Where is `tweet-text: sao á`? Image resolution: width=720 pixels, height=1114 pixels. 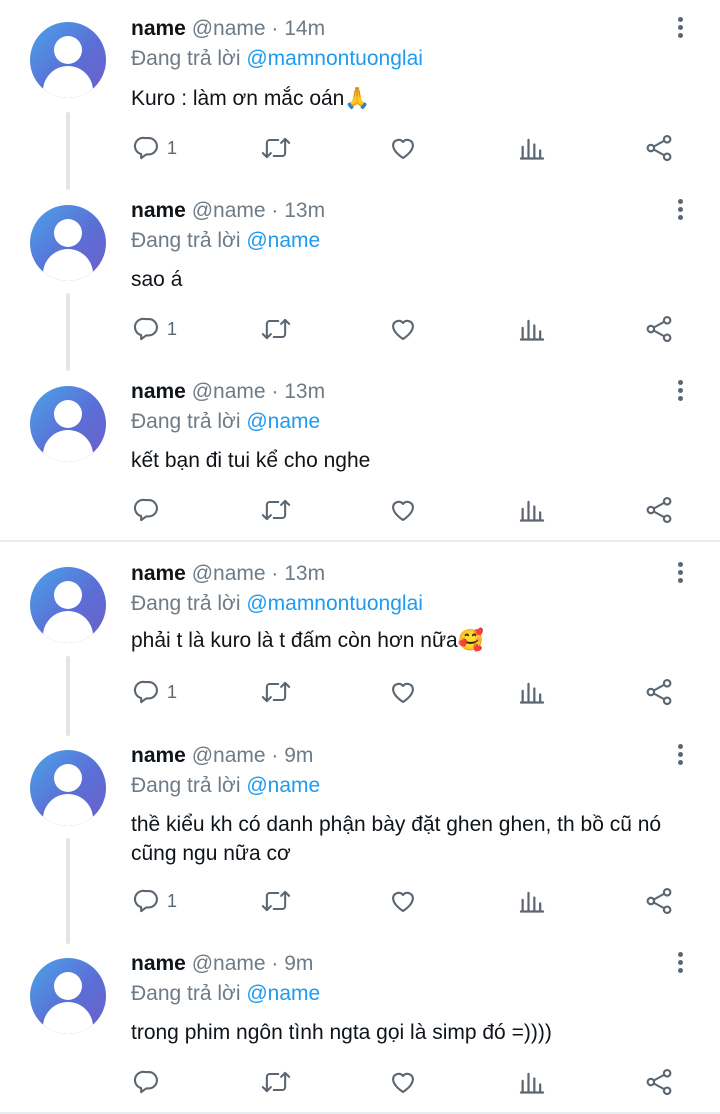
tweet-text: sao á is located at coordinates (411, 279).